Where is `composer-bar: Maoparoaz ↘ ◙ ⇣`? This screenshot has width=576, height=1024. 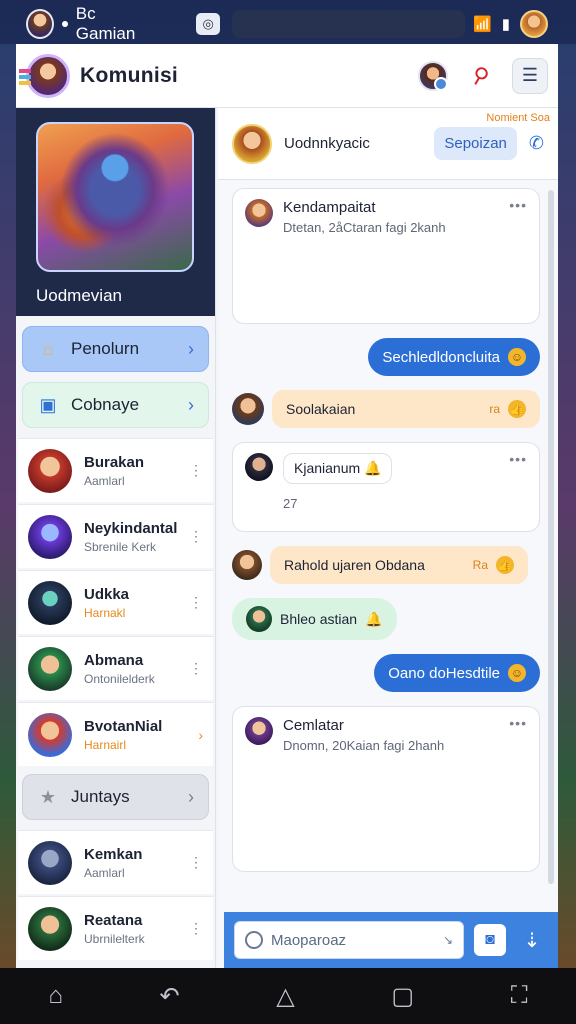 composer-bar: Maoparoaz ↘ ◙ ⇣ is located at coordinates (391, 940).